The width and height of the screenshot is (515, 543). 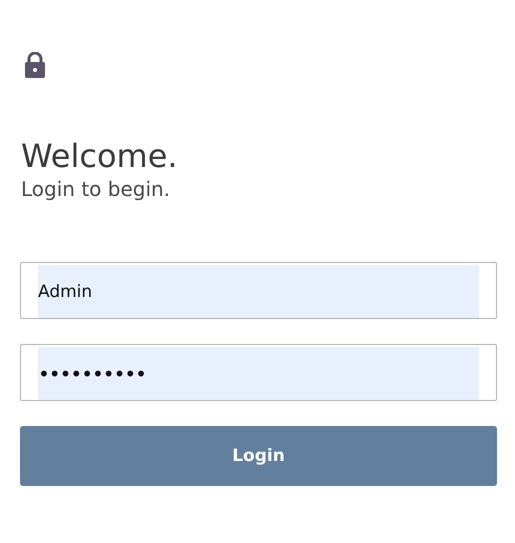 I want to click on welcome-heading: Welcome., so click(x=100, y=156).